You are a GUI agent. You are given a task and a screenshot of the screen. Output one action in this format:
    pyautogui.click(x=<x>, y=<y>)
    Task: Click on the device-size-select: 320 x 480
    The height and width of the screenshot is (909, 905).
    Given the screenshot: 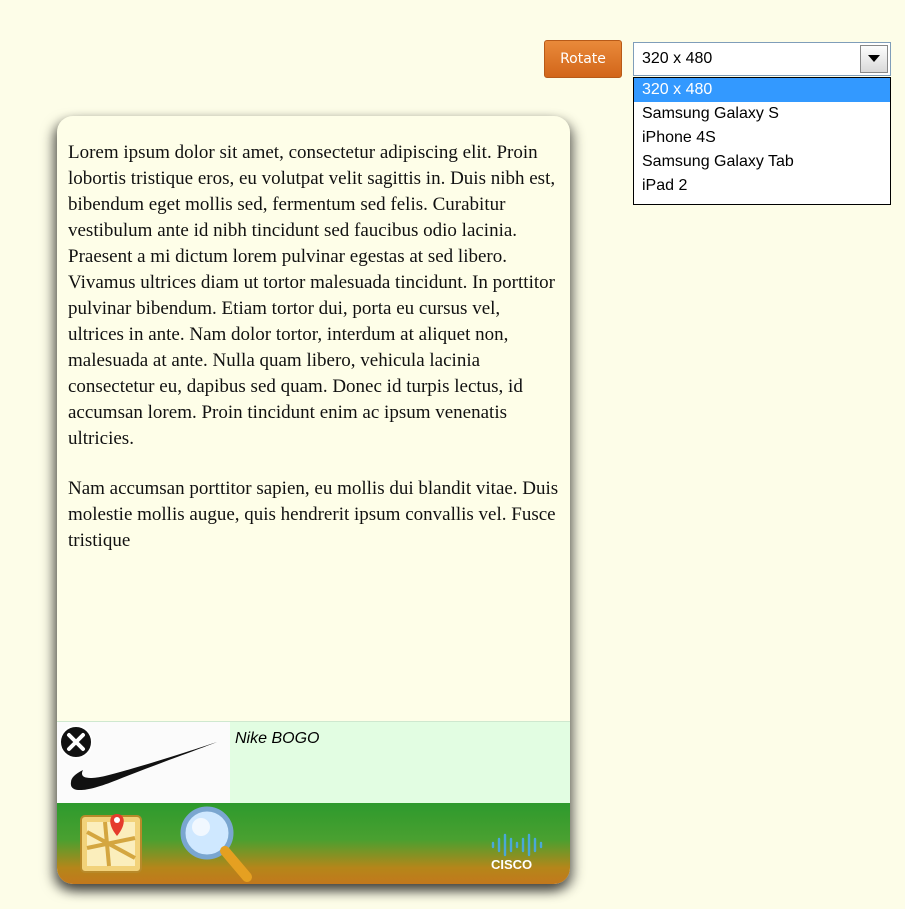 What is the action you would take?
    pyautogui.click(x=762, y=59)
    